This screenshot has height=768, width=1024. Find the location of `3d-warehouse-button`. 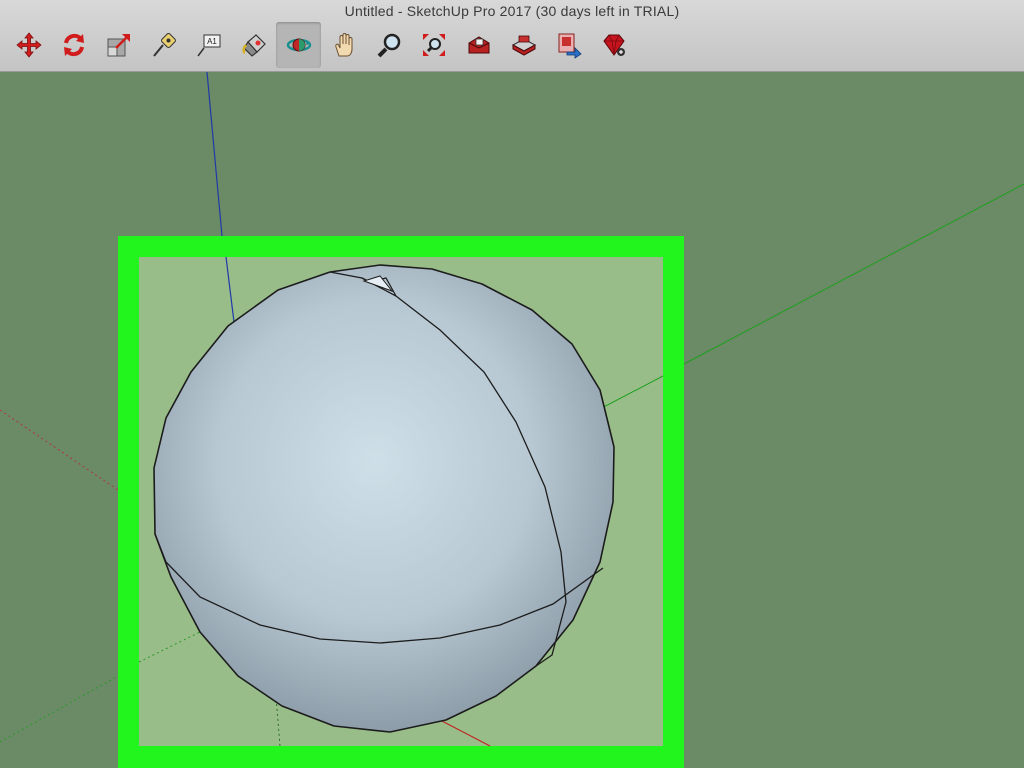

3d-warehouse-button is located at coordinates (478, 45).